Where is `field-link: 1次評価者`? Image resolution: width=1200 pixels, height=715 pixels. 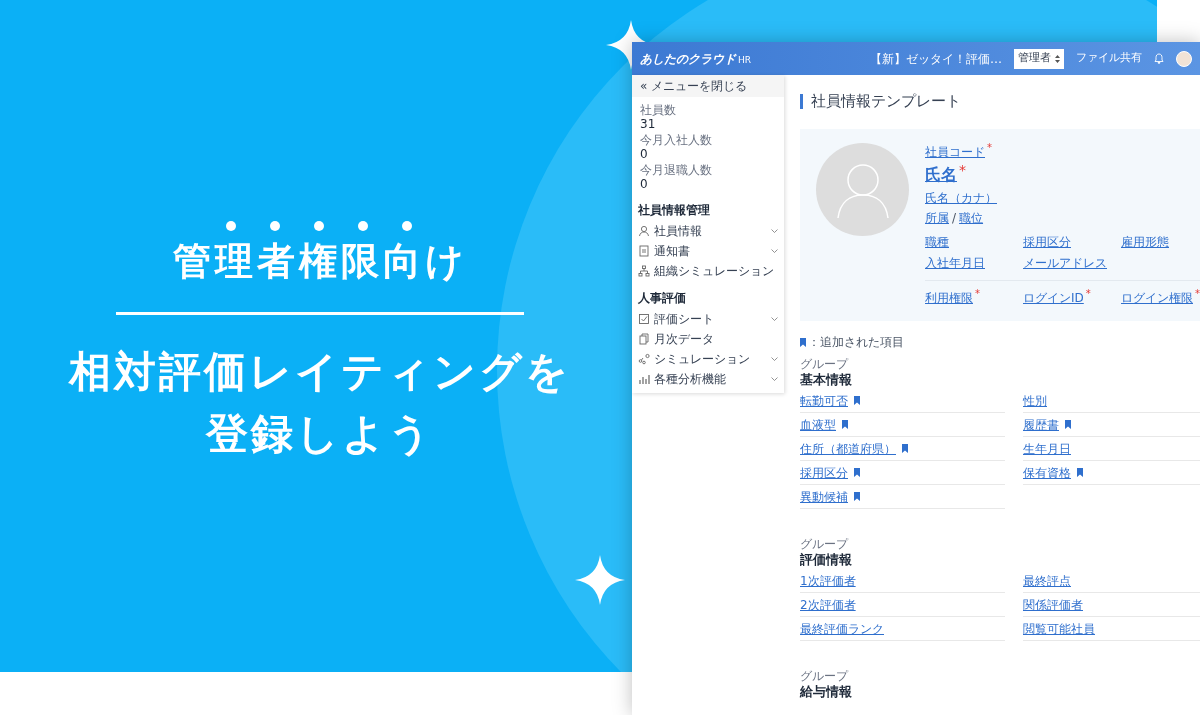 field-link: 1次評価者 is located at coordinates (828, 580).